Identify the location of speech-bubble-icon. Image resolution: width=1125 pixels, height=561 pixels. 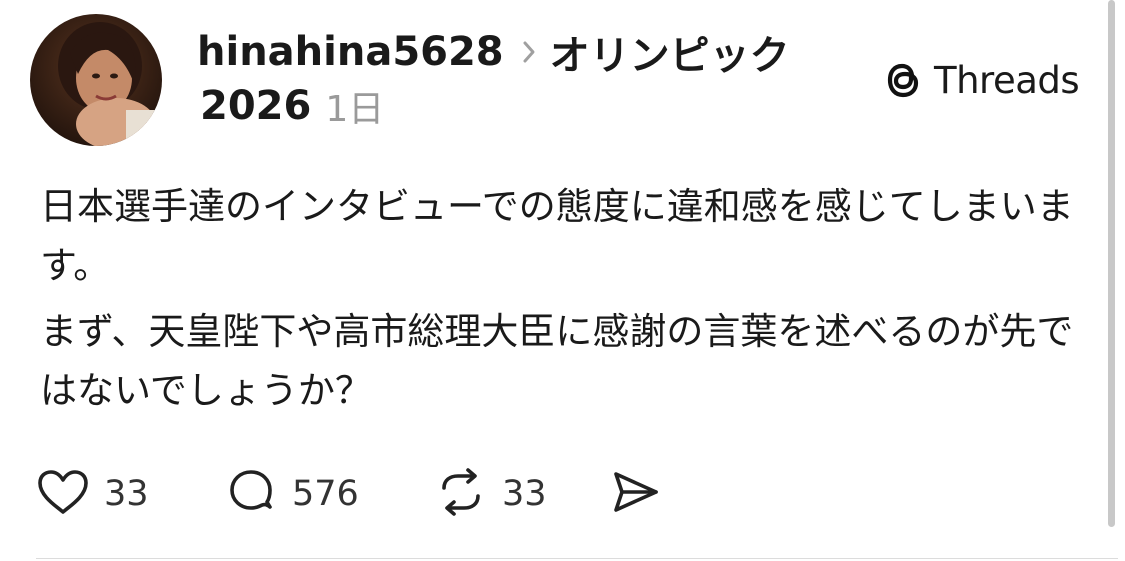
(252, 494).